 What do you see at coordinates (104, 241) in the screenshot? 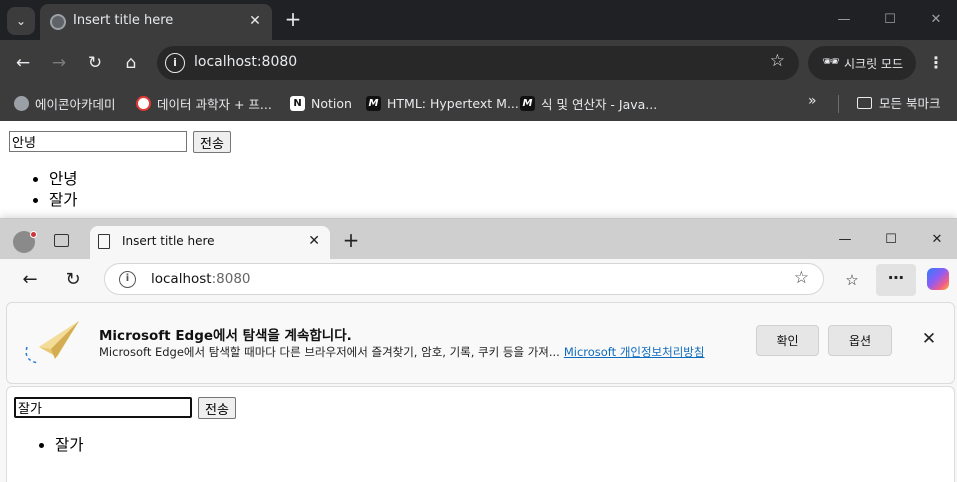
I see `page-icon` at bounding box center [104, 241].